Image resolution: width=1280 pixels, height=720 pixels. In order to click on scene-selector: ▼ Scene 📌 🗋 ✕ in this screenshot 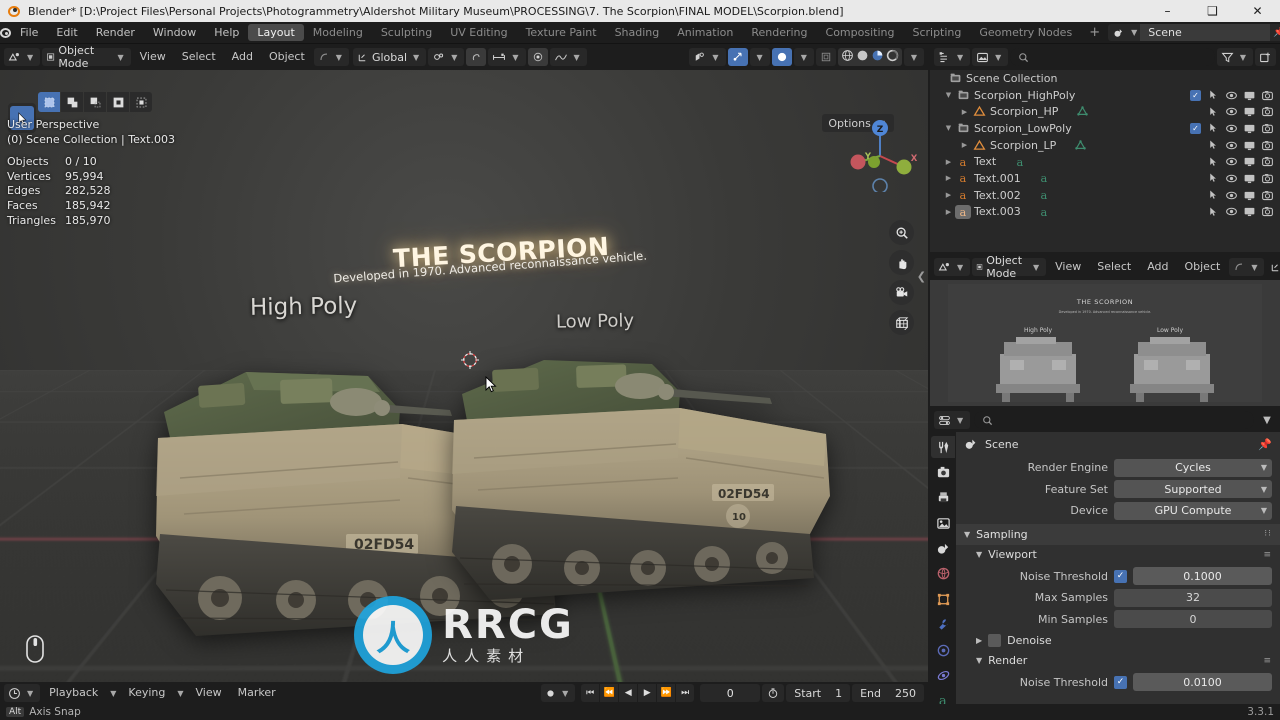, I will do `click(1194, 32)`.